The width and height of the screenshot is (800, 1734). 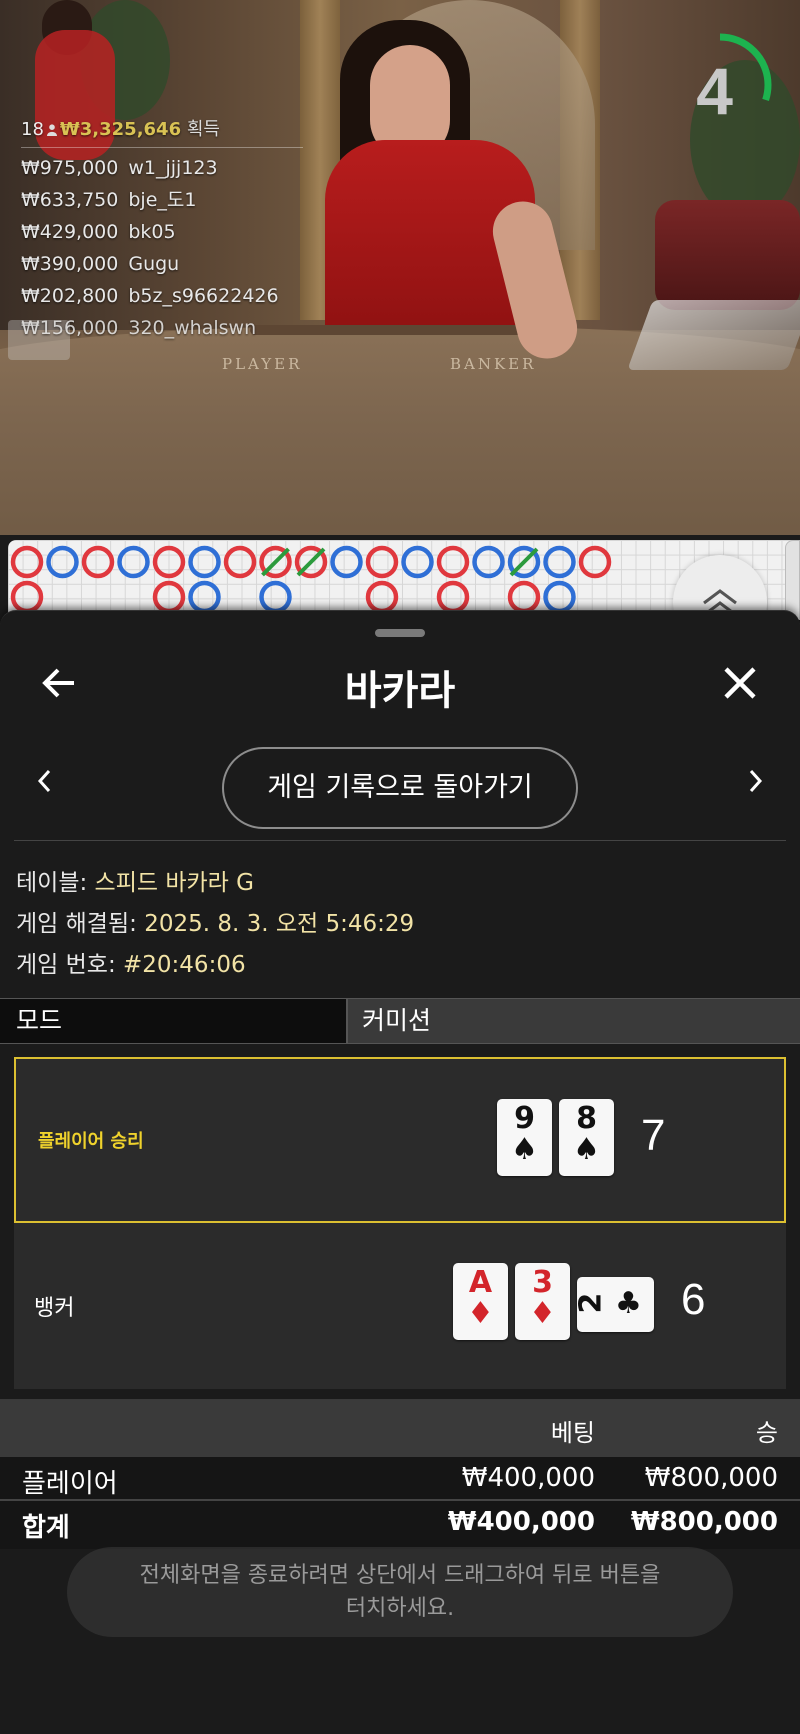 What do you see at coordinates (400, 1428) in the screenshot?
I see `bet-table-header: 베팅 승` at bounding box center [400, 1428].